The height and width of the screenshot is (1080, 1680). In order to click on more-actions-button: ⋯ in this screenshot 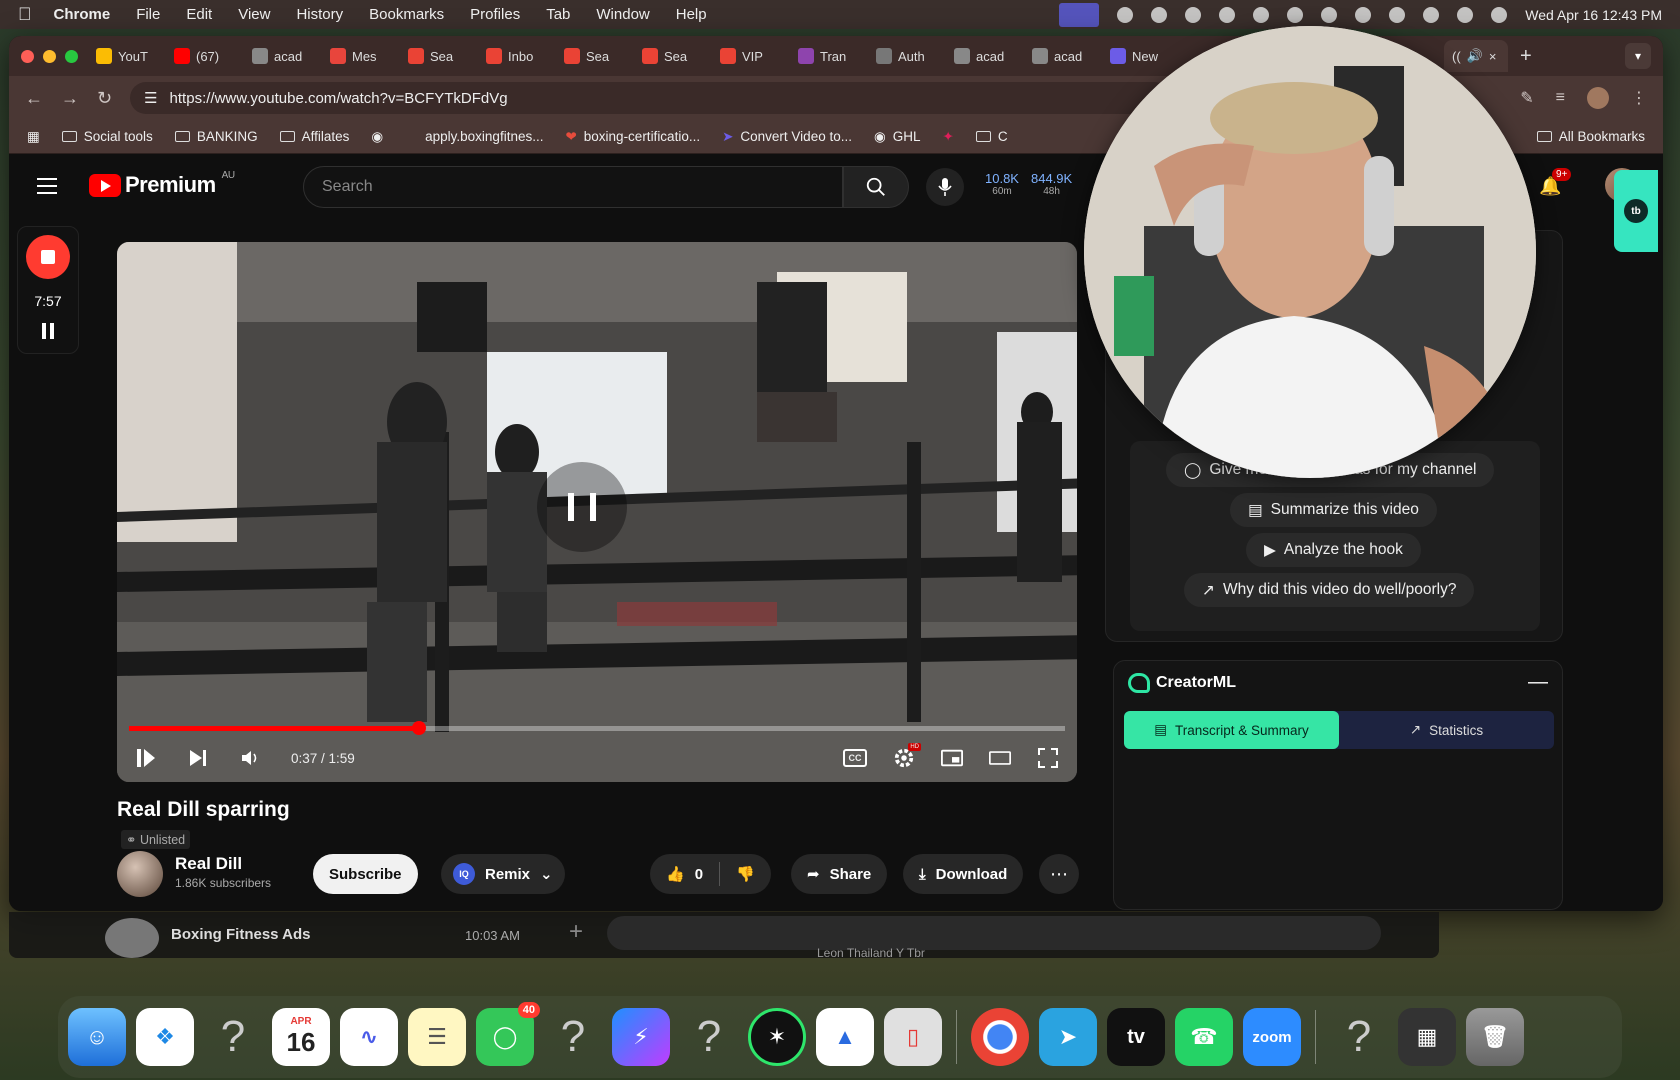, I will do `click(1059, 874)`.